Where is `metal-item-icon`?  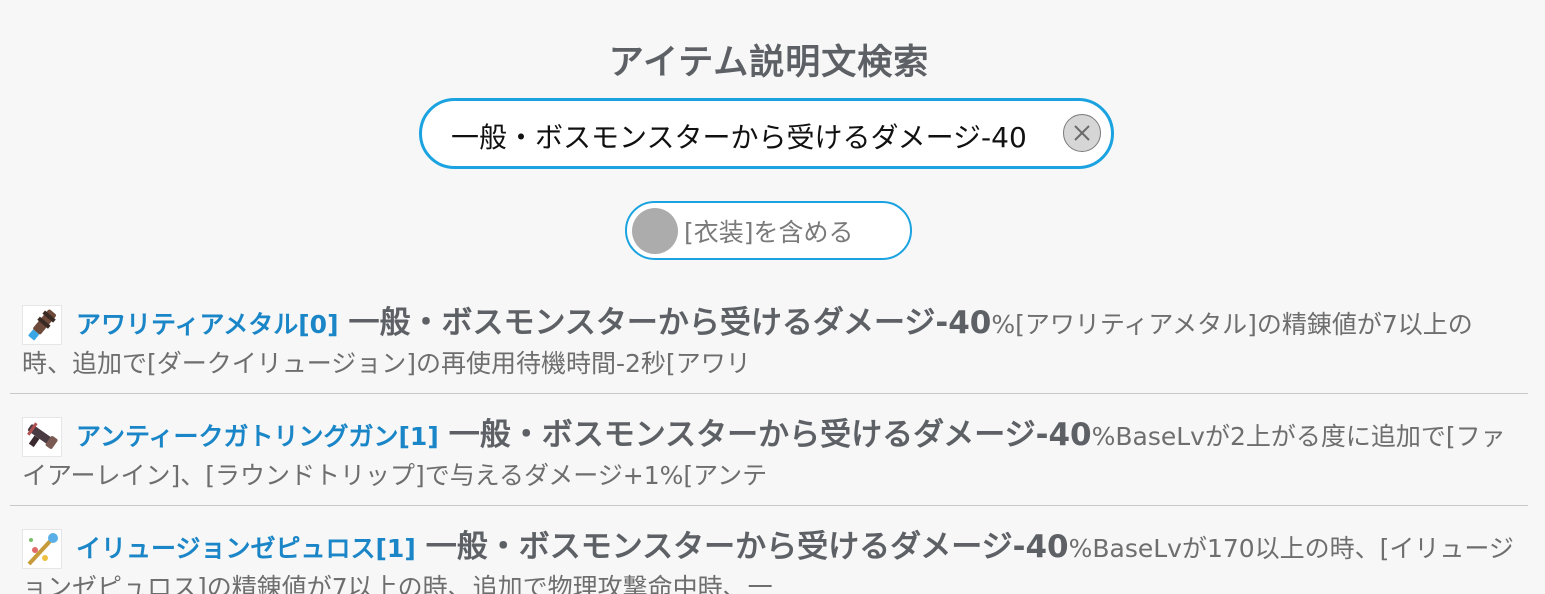 metal-item-icon is located at coordinates (42, 325).